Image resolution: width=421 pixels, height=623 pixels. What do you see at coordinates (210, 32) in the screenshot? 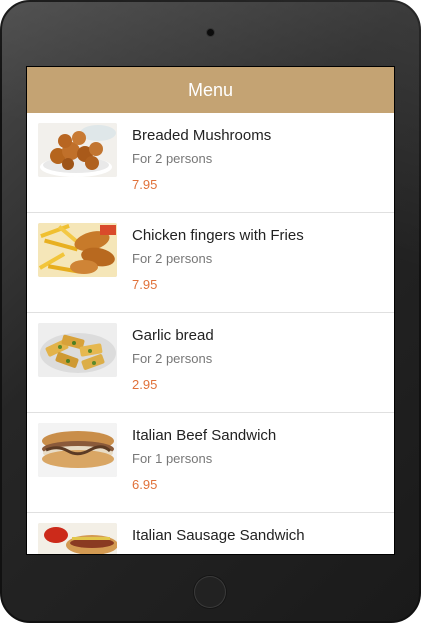
I see `camera-icon` at bounding box center [210, 32].